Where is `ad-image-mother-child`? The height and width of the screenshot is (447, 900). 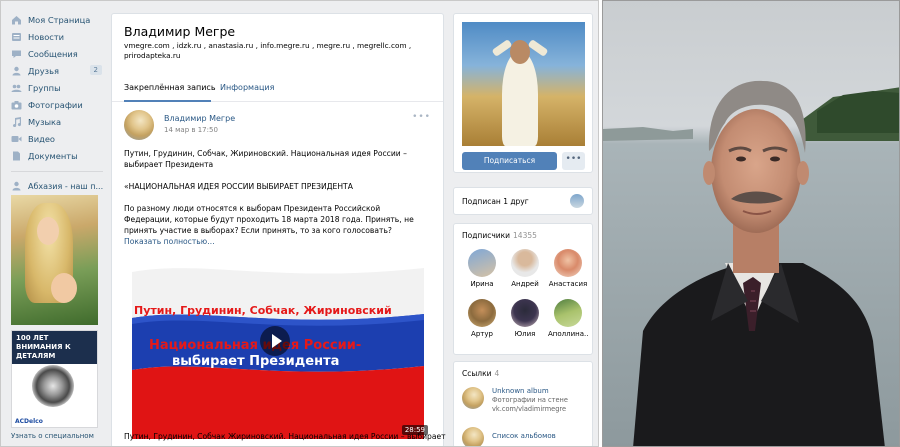 ad-image-mother-child is located at coordinates (54, 260).